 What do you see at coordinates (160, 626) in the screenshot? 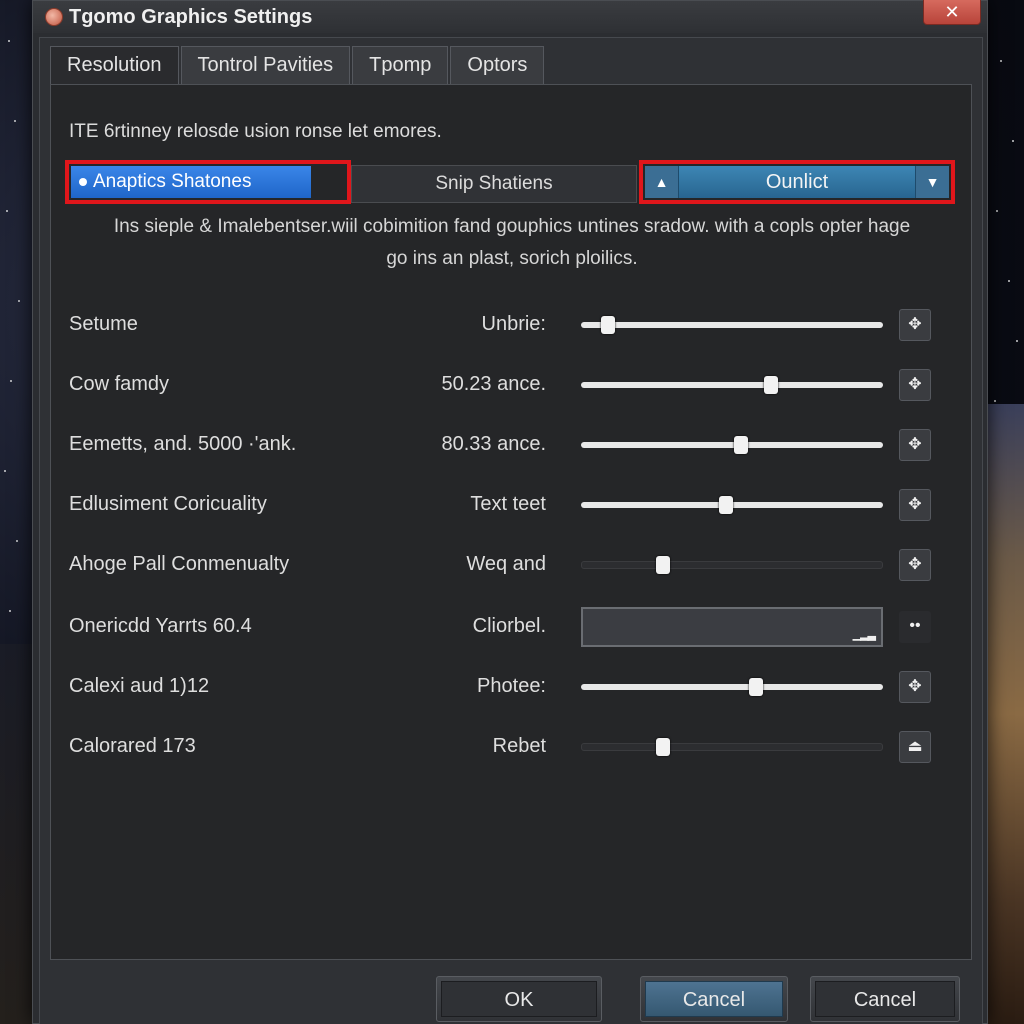
I see `setting-label: Onericdd Yarrts 60.4` at bounding box center [160, 626].